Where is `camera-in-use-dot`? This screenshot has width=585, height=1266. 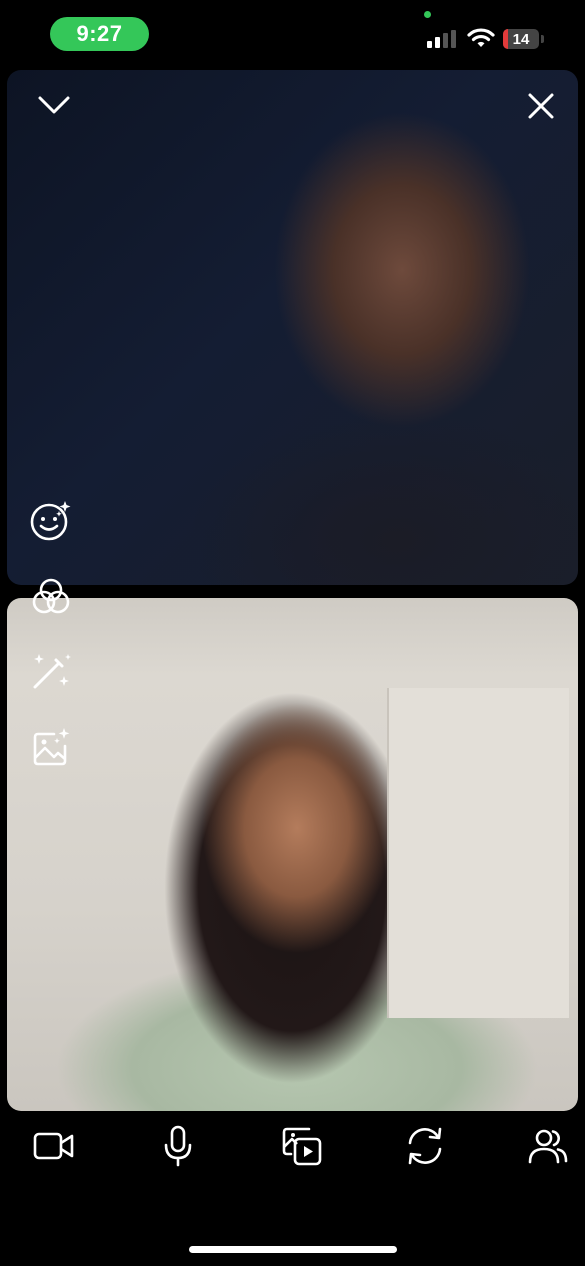
camera-in-use-dot is located at coordinates (427, 14).